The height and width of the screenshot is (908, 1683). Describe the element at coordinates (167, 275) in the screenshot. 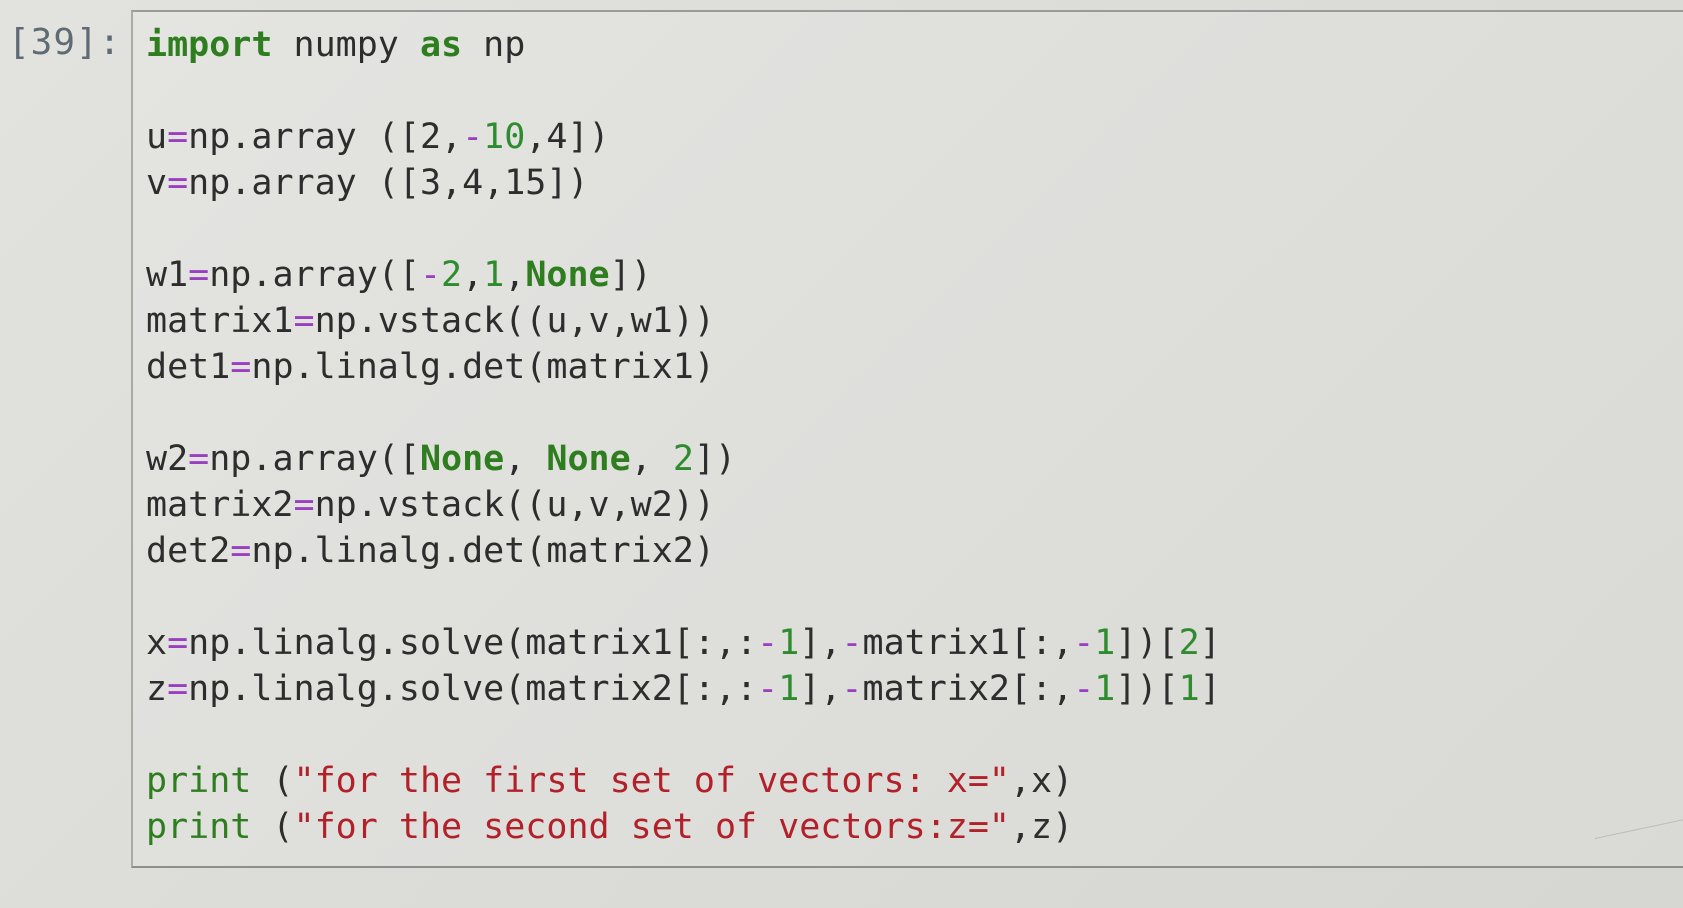

I see `identifier-token: w1` at that location.